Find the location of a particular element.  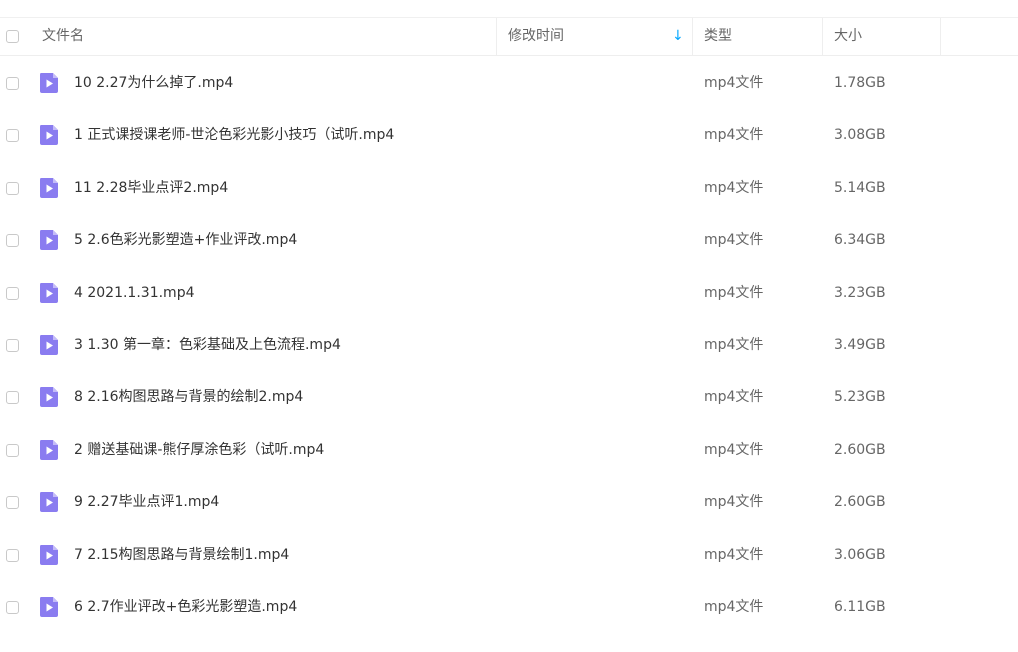

column-header-modified: 修改时间 is located at coordinates (536, 36).